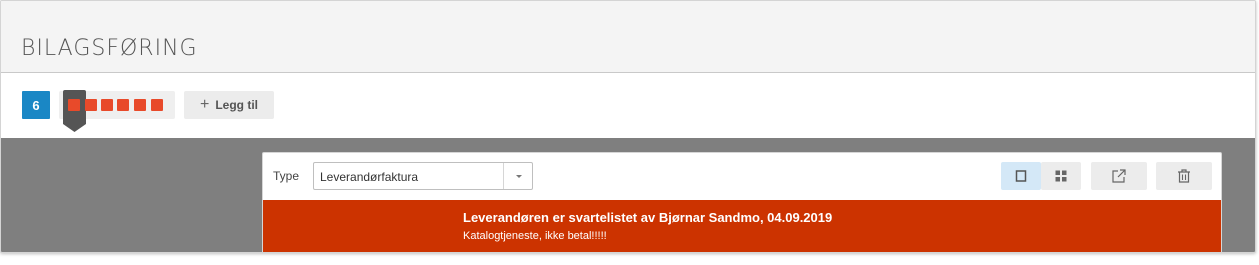  I want to click on delete-button, so click(1184, 176).